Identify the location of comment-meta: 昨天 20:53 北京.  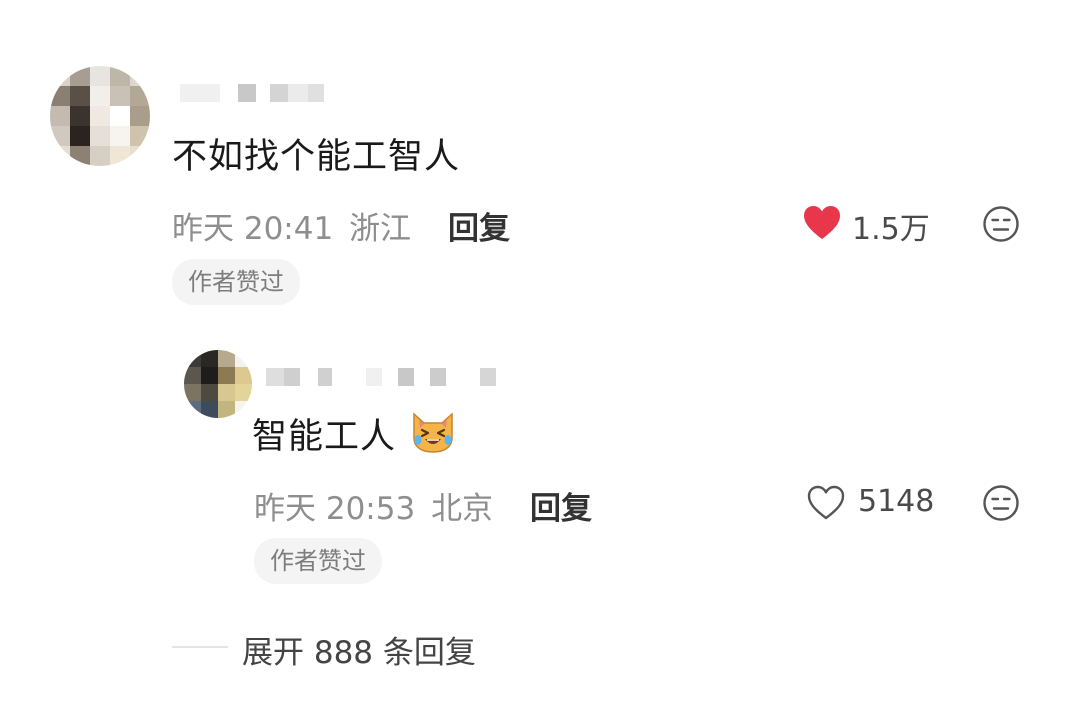
(373, 505).